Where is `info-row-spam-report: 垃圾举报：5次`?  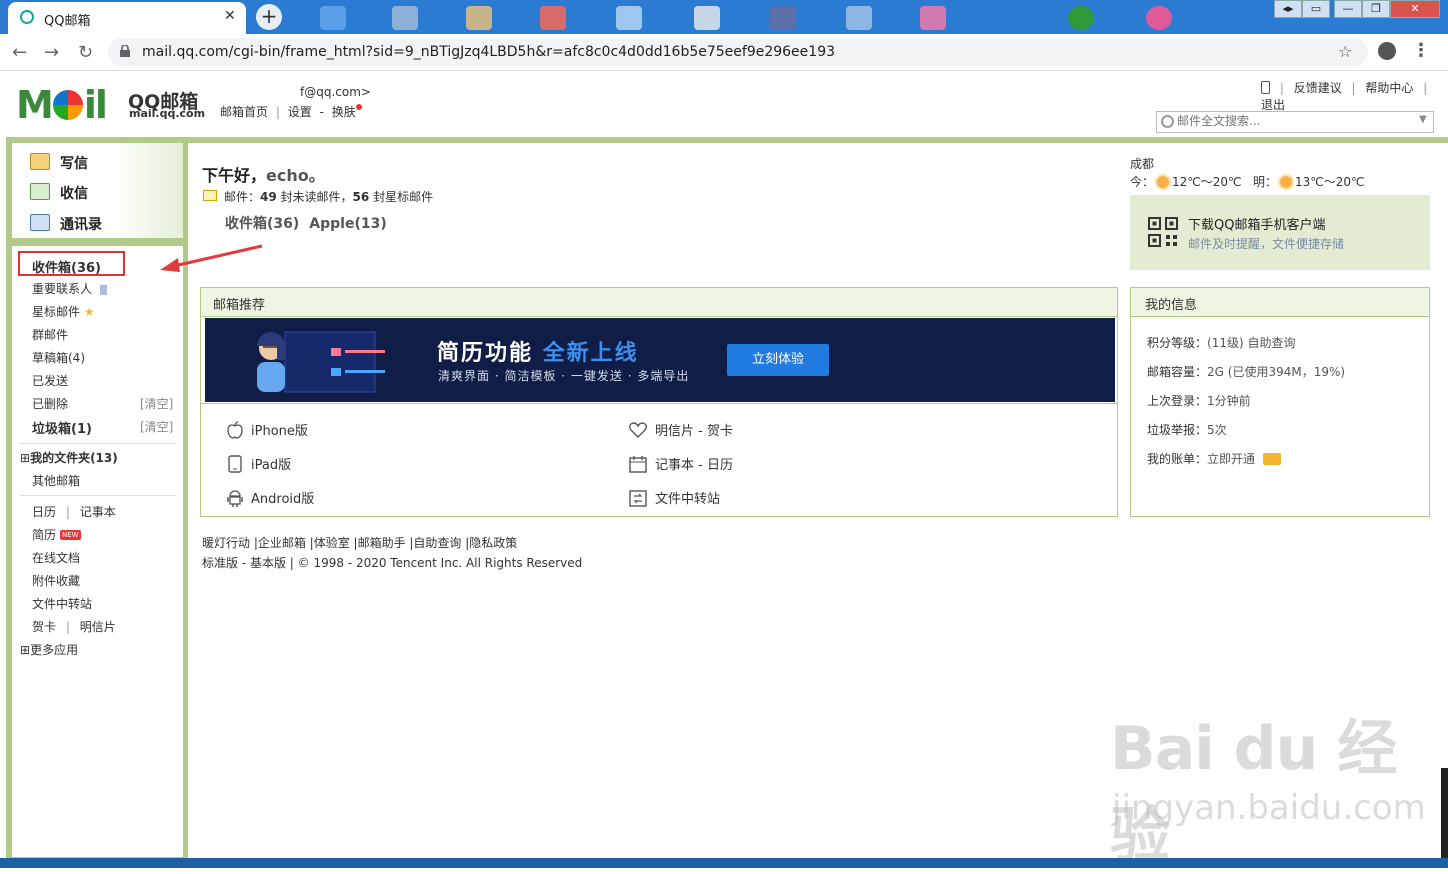
info-row-spam-report: 垃圾举报：5次 is located at coordinates (1187, 429).